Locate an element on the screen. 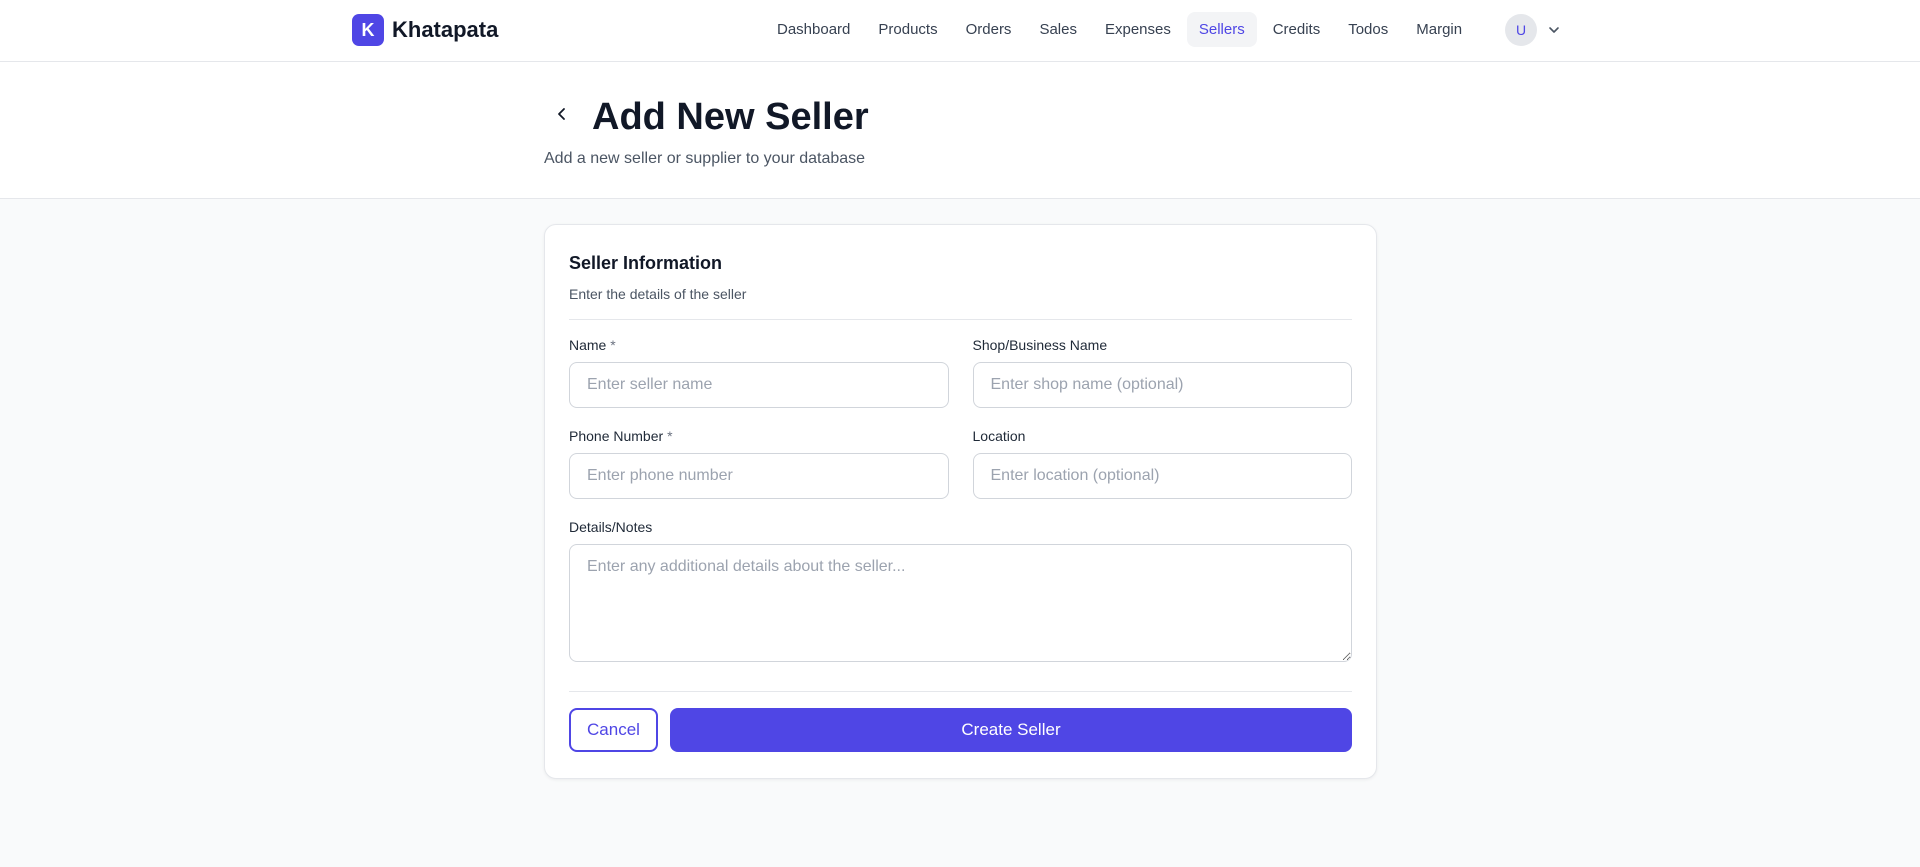 The width and height of the screenshot is (1920, 867). nav-item-todos: Todos is located at coordinates (1368, 29).